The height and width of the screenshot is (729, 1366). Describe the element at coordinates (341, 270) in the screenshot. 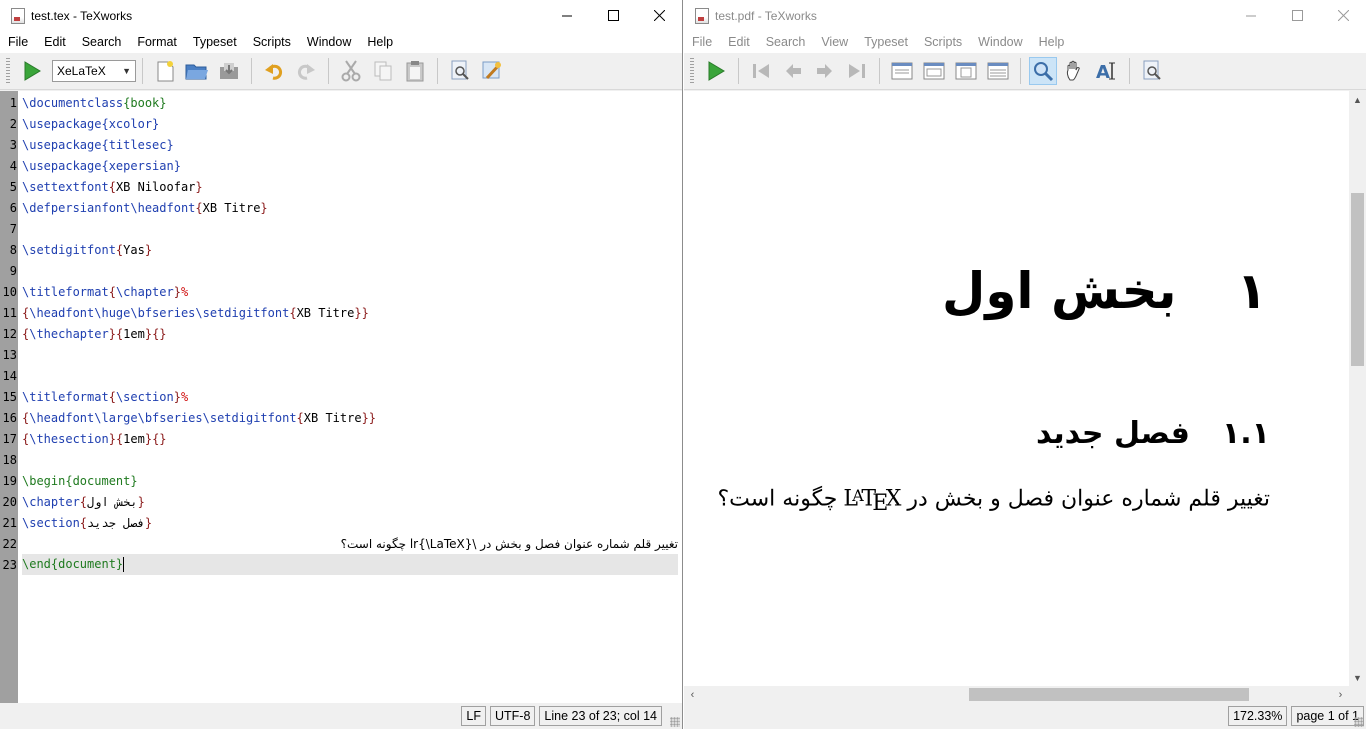

I see `code-line: 9` at that location.